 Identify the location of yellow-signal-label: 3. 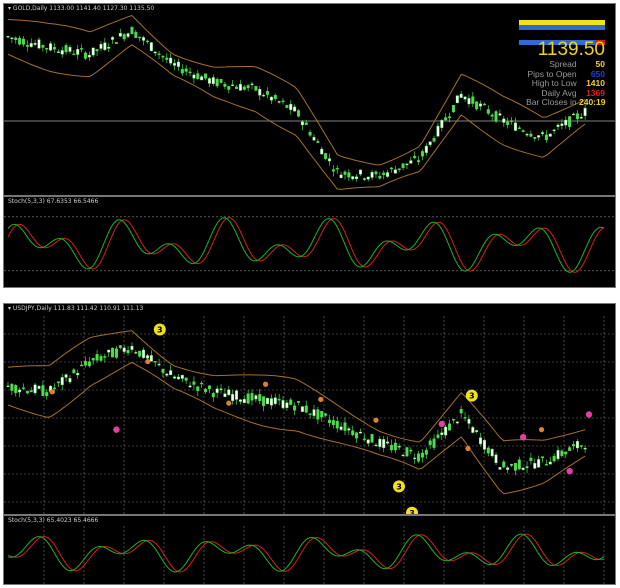
(399, 486).